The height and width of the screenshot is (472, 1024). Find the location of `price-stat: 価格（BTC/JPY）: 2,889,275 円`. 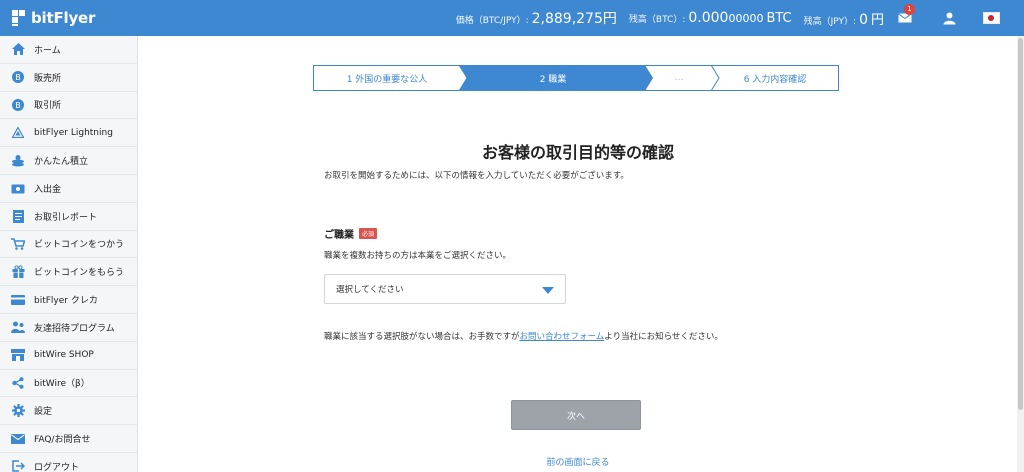

price-stat: 価格（BTC/JPY）: 2,889,275 円 is located at coordinates (536, 18).